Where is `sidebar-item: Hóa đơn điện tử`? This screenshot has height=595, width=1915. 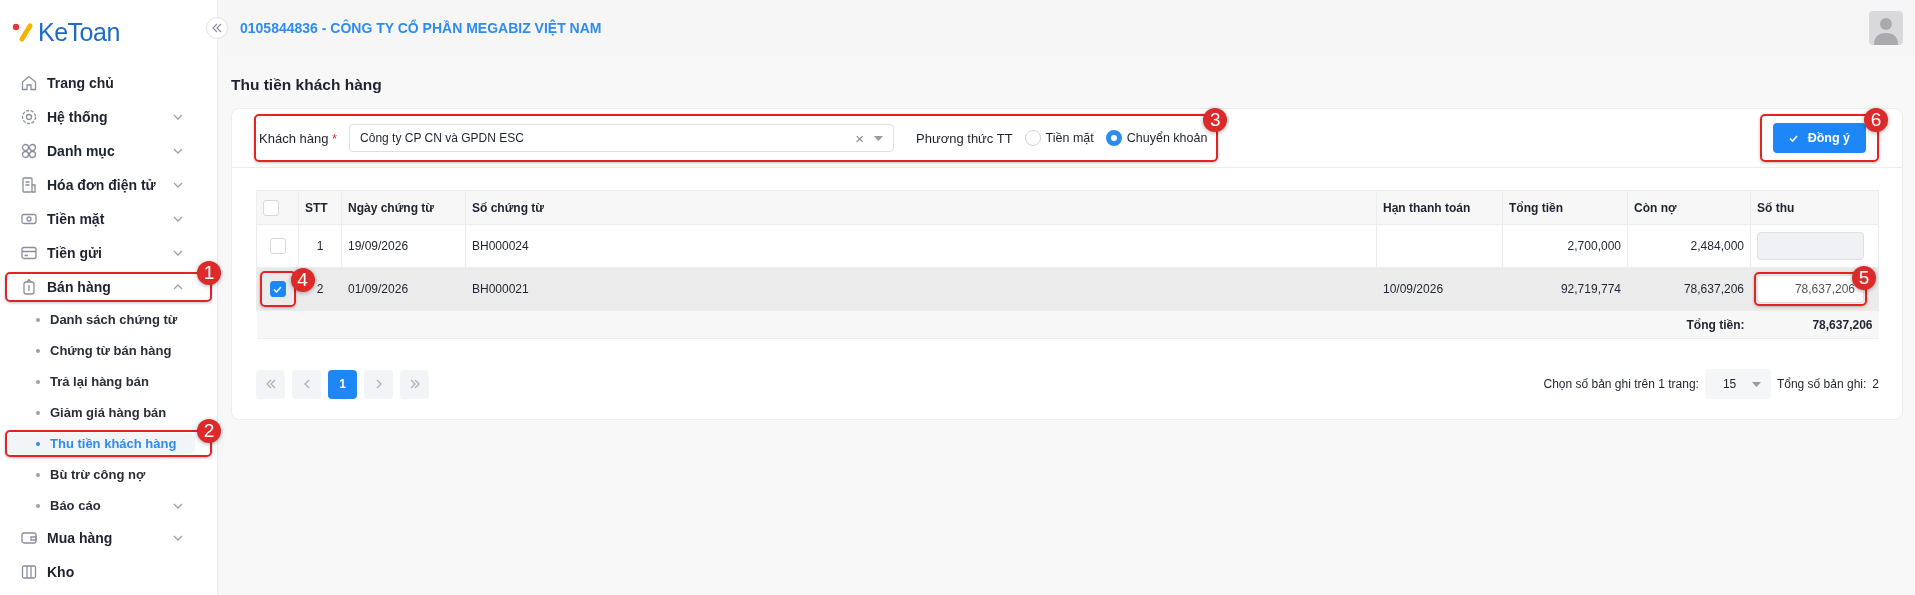
sidebar-item: Hóa đơn điện tử is located at coordinates (101, 185).